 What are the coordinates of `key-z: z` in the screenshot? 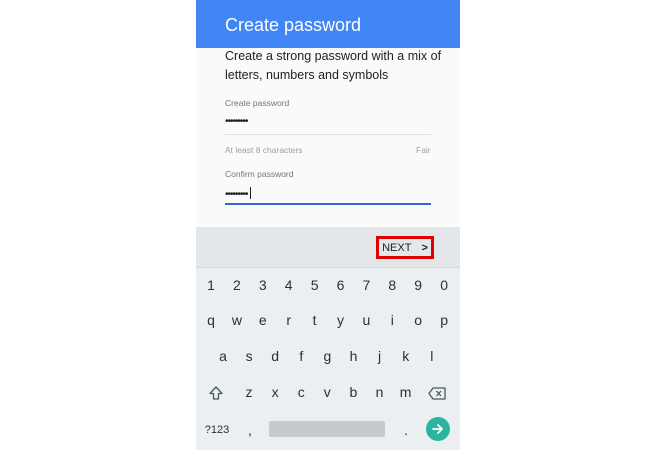 It's located at (249, 392).